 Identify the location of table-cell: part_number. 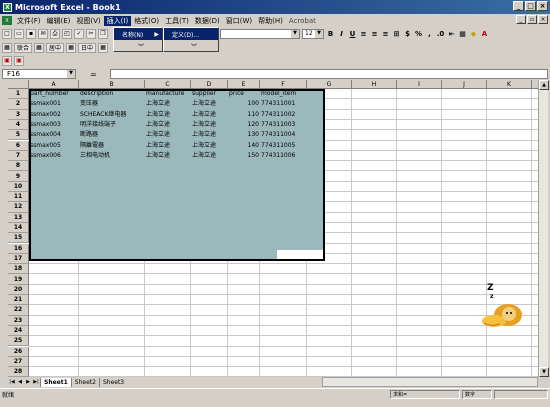
(54, 93).